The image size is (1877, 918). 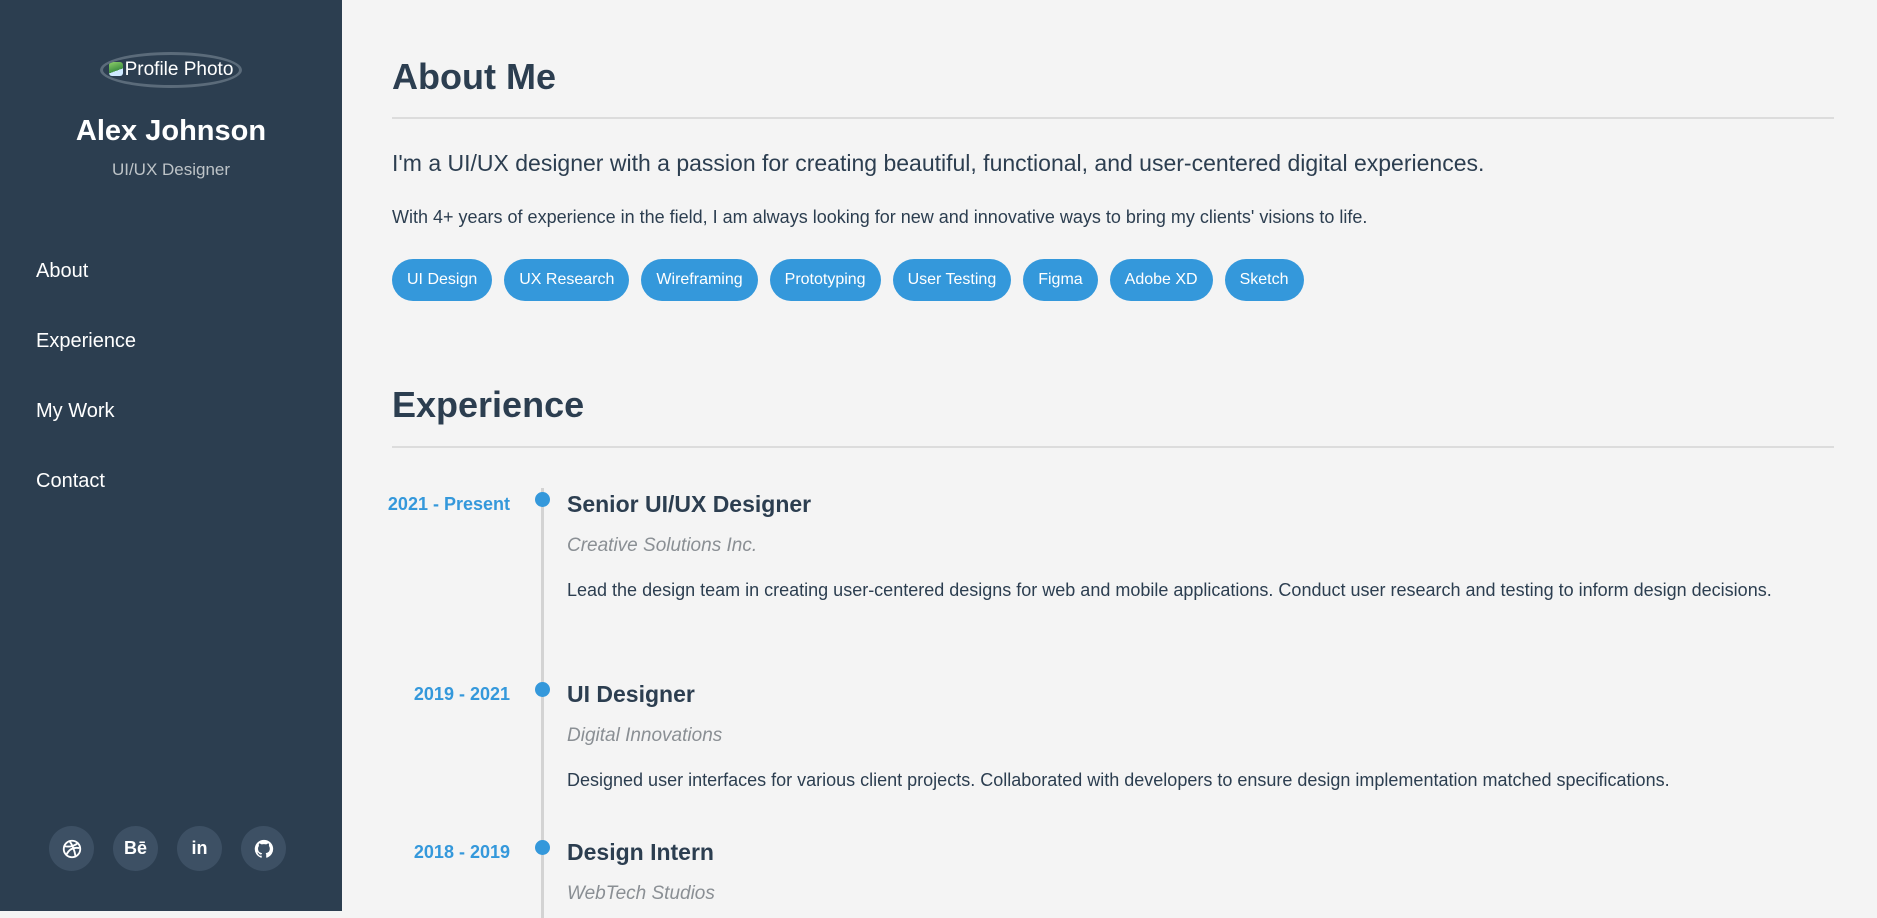 What do you see at coordinates (171, 341) in the screenshot?
I see `nav-item-experience: Experience` at bounding box center [171, 341].